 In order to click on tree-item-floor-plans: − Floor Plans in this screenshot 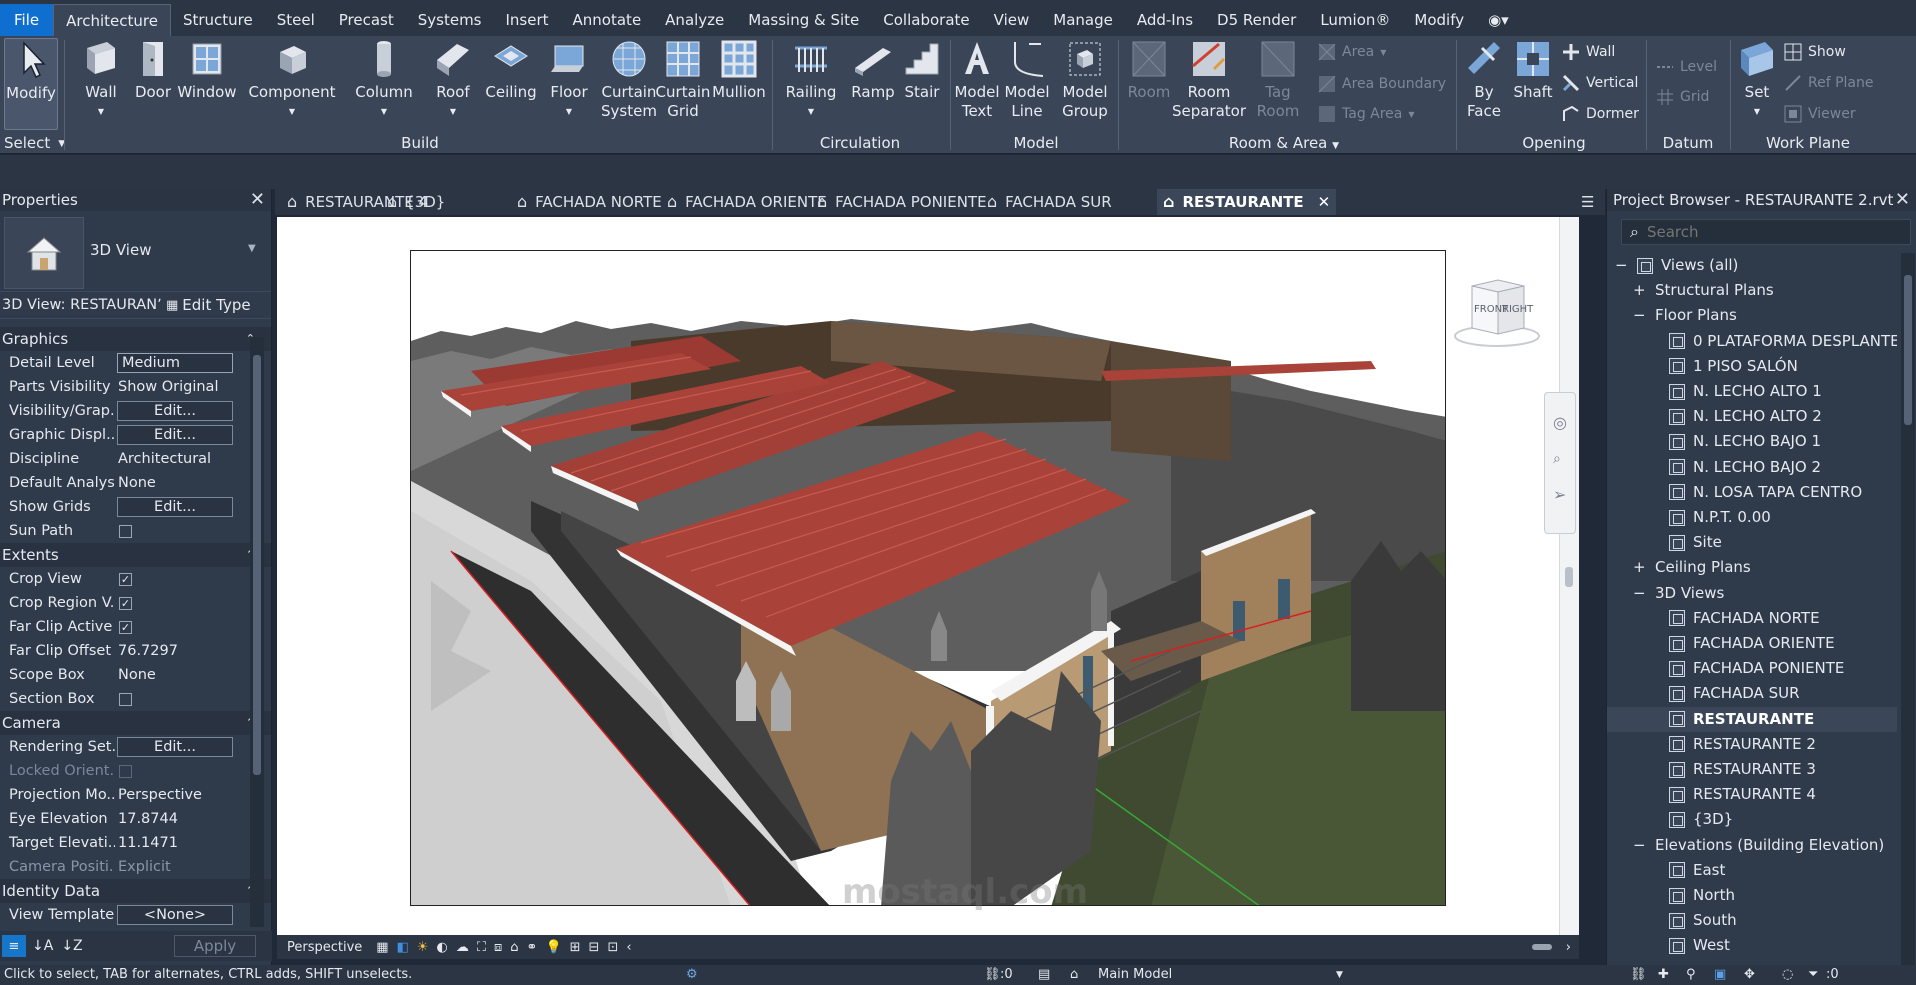, I will do `click(1685, 315)`.